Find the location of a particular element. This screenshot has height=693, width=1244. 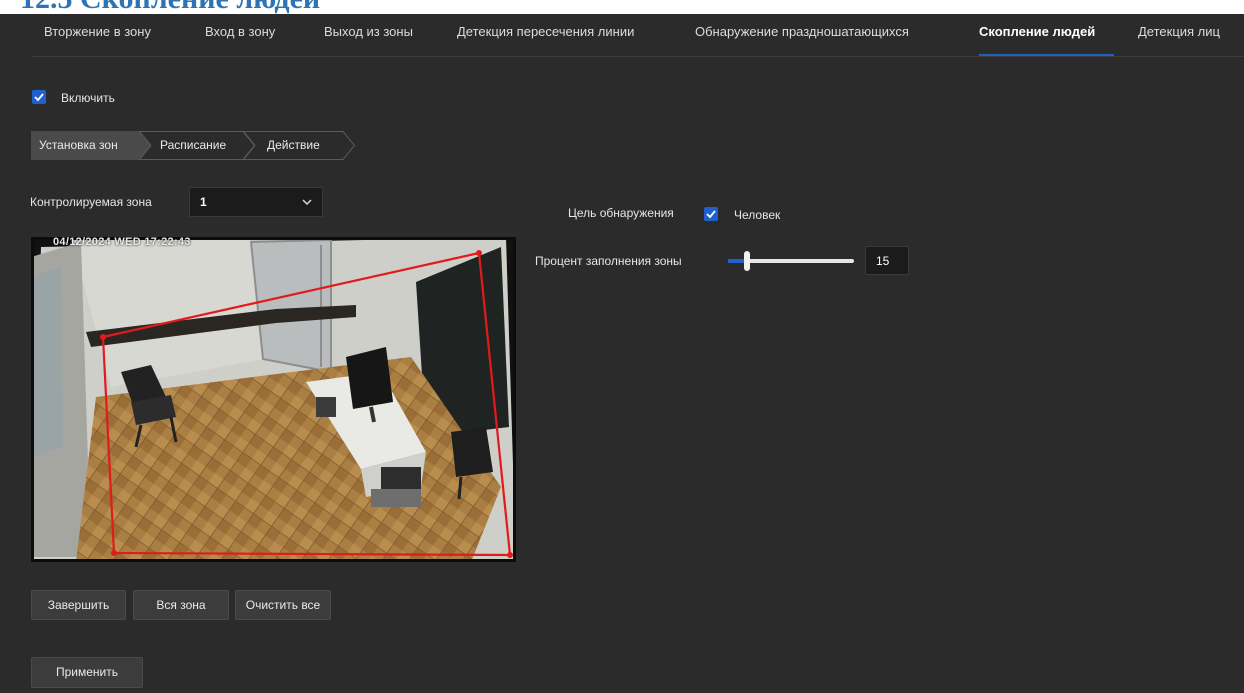

document-heading-text: 12.5 Скопление людей is located at coordinates (170, 7).